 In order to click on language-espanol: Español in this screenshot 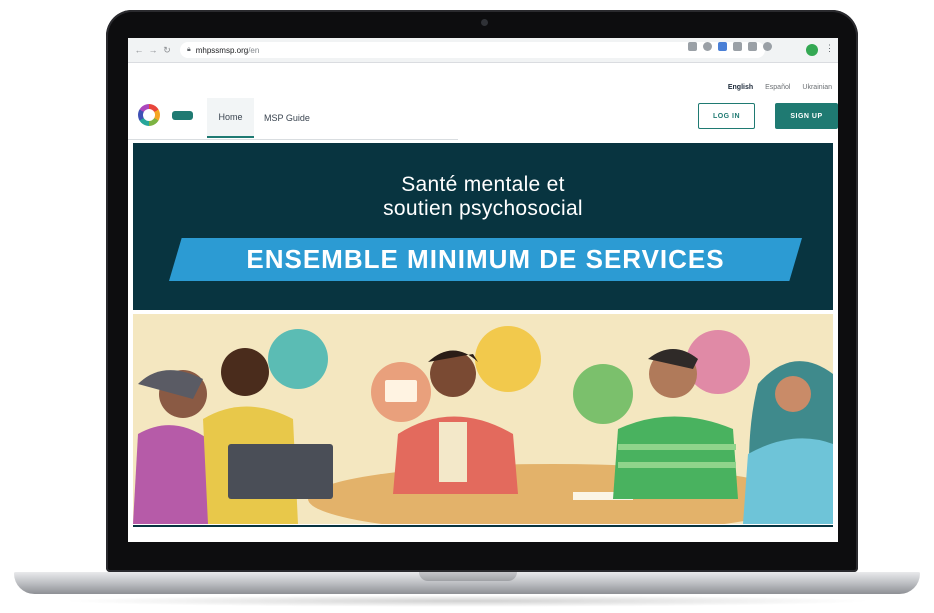, I will do `click(777, 87)`.